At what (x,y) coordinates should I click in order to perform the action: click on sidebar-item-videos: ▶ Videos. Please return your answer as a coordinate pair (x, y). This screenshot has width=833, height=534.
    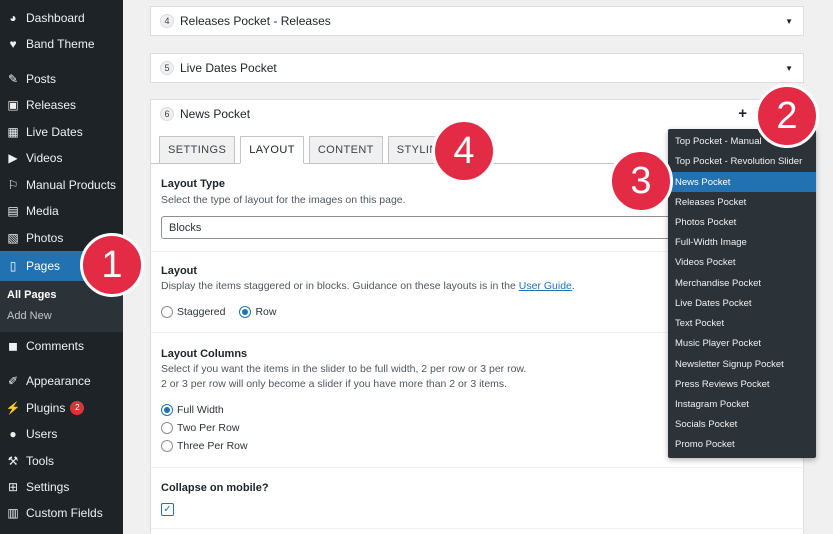
    Looking at the image, I should click on (61, 158).